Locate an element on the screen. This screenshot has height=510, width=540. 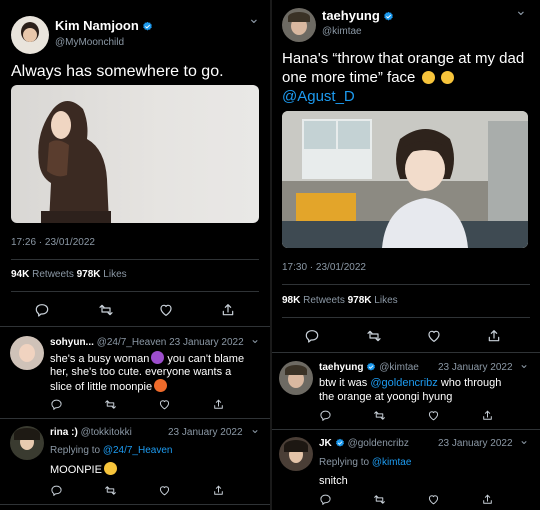
reply-text-line: MOONPIE is located at coordinates (76, 470).